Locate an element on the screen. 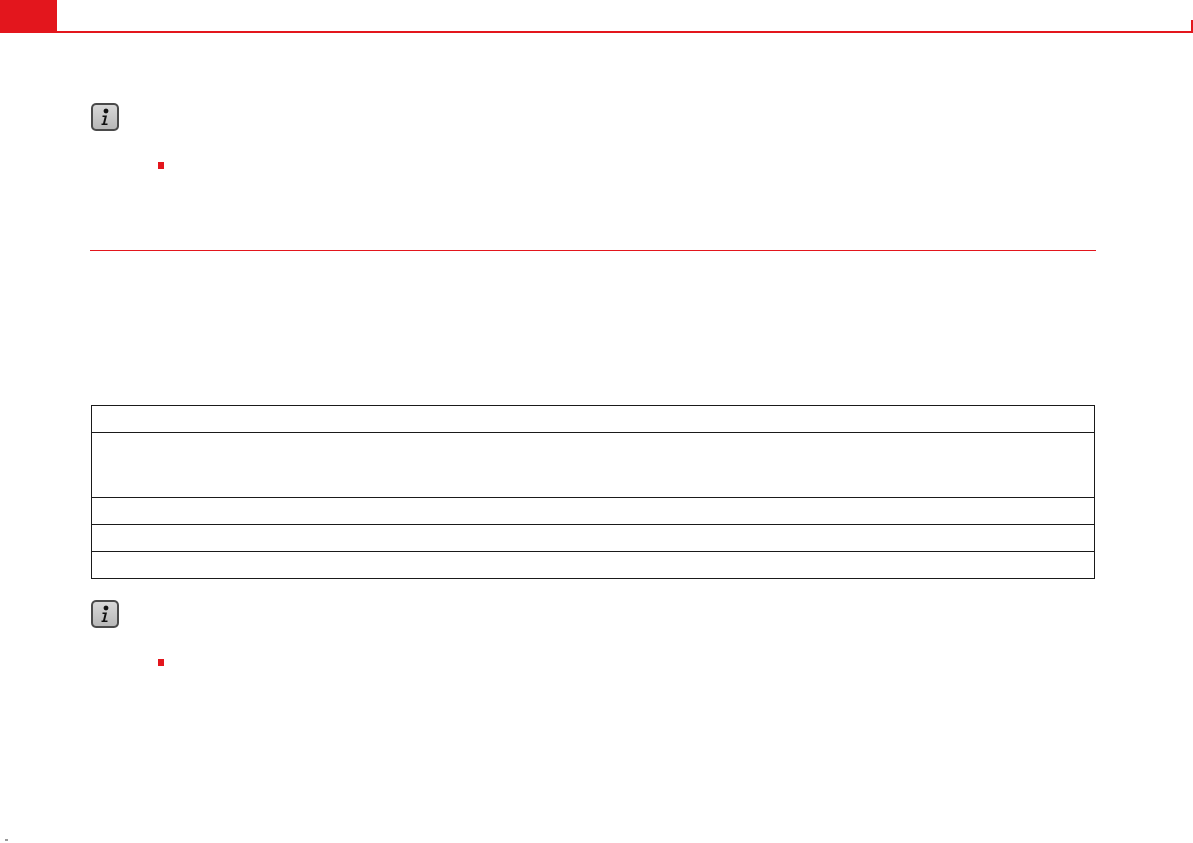 This screenshot has width=1193, height=843. section-divider is located at coordinates (593, 250).